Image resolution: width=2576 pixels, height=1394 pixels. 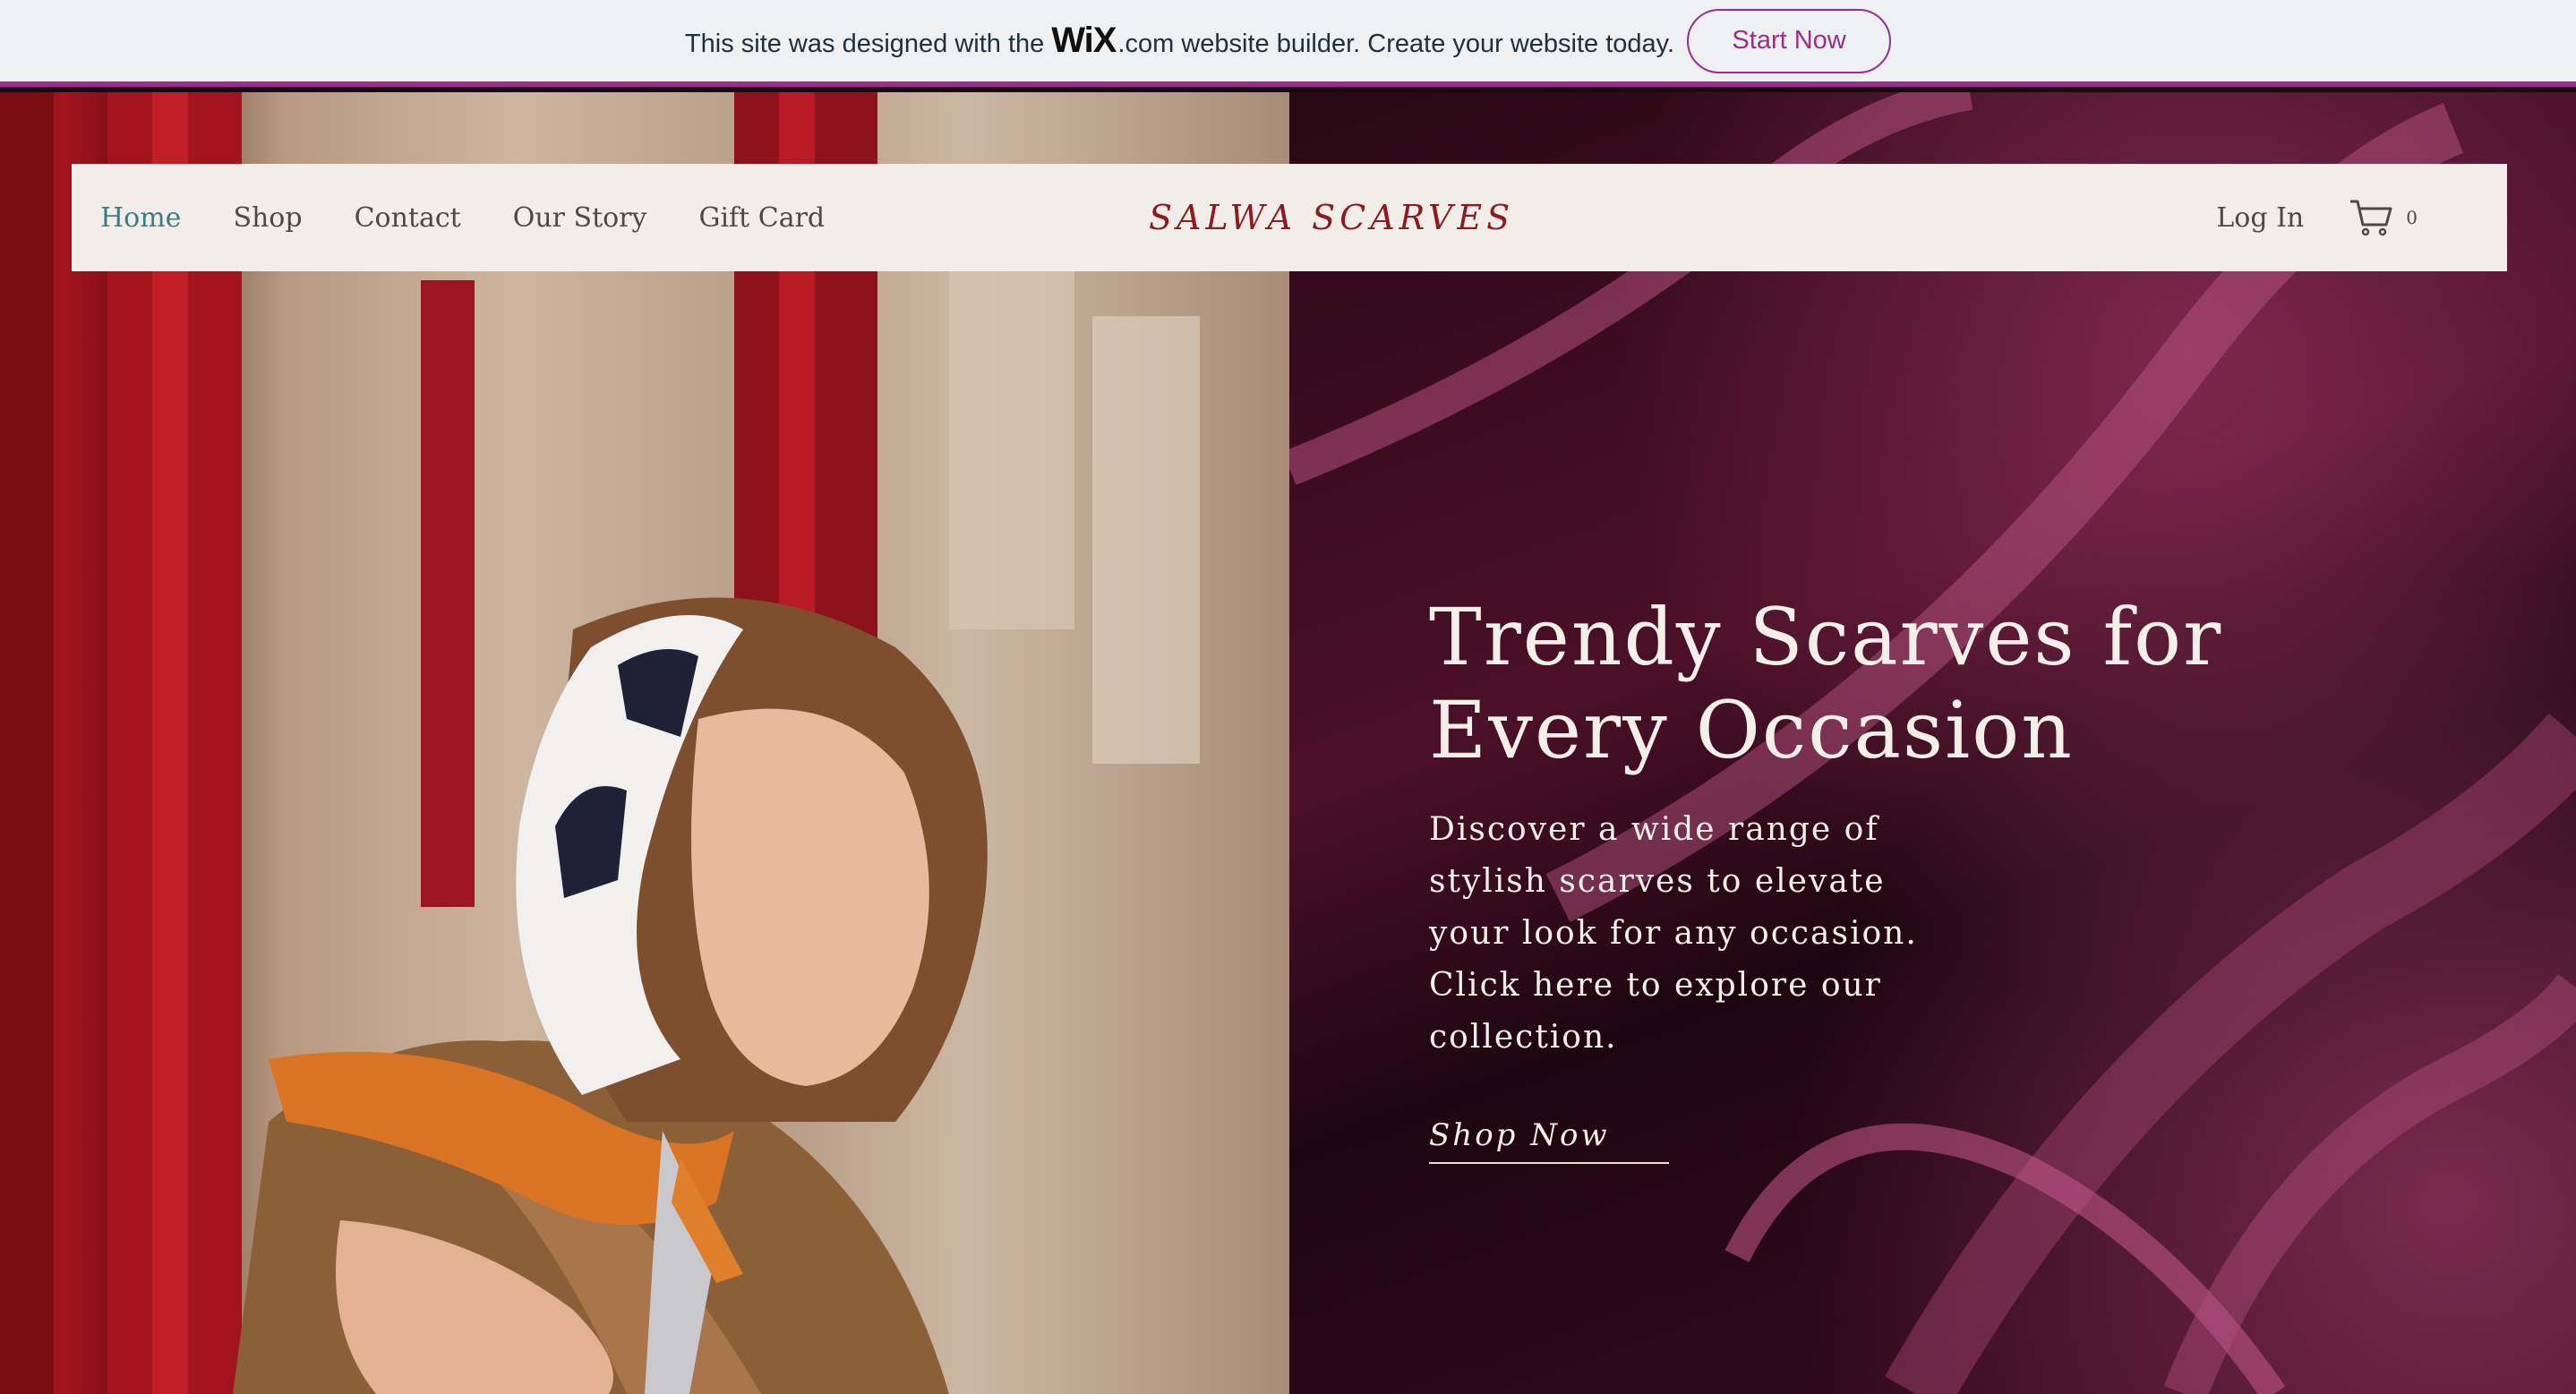 What do you see at coordinates (2260, 218) in the screenshot?
I see `login-link: Log In` at bounding box center [2260, 218].